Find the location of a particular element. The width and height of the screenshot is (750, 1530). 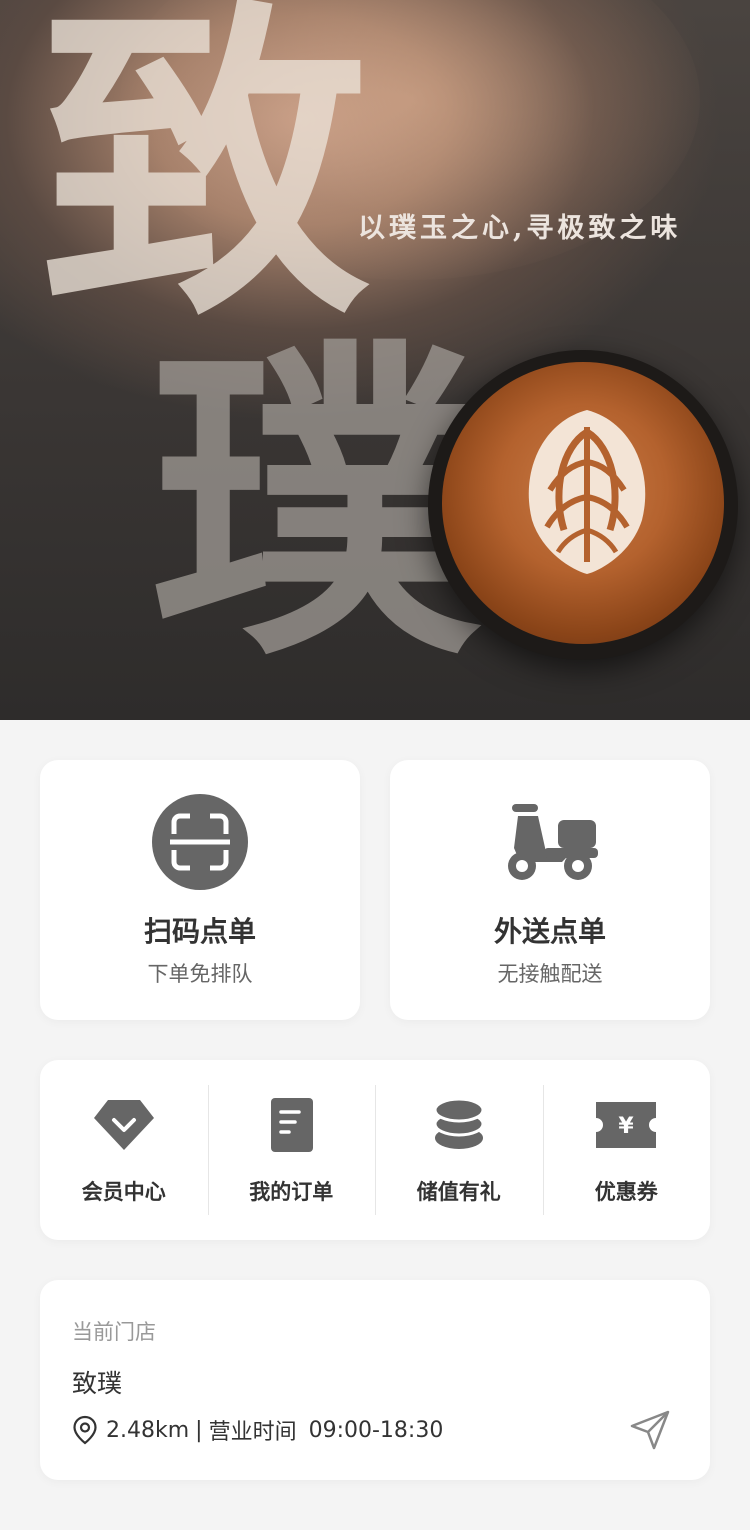

delivery-order-title: 外送点单 is located at coordinates (549, 931).